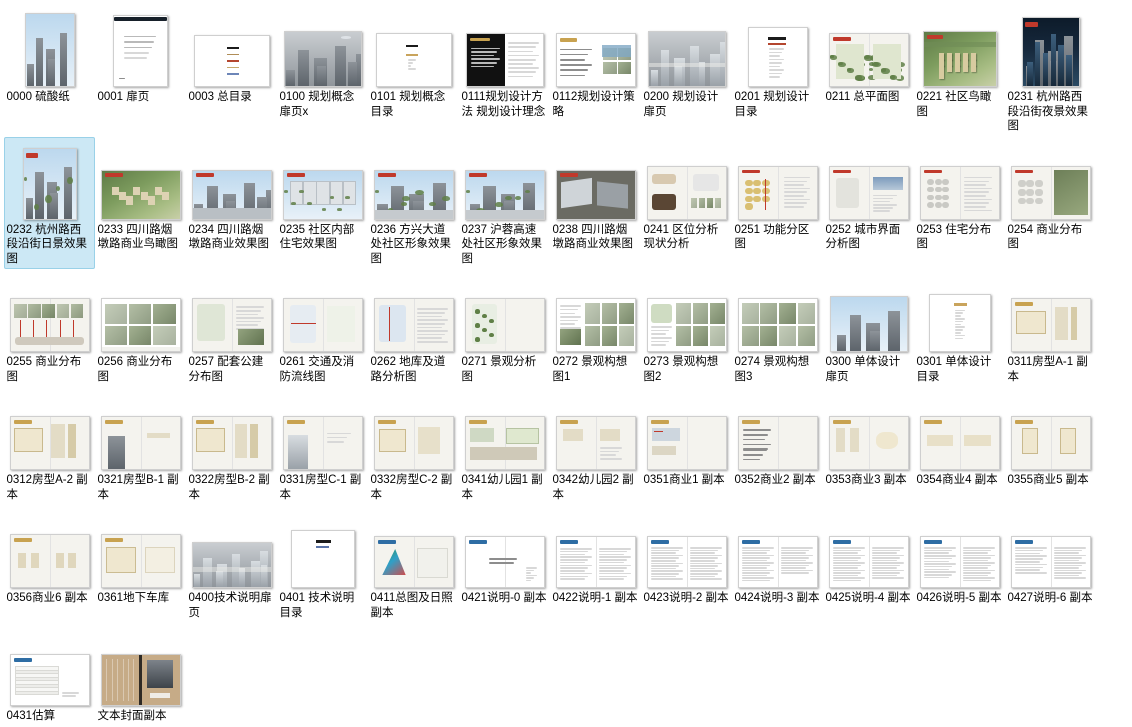 The image size is (1132, 727). Describe the element at coordinates (504, 446) in the screenshot. I see `thumbnail-item: 0341幼儿园1 副本` at that location.